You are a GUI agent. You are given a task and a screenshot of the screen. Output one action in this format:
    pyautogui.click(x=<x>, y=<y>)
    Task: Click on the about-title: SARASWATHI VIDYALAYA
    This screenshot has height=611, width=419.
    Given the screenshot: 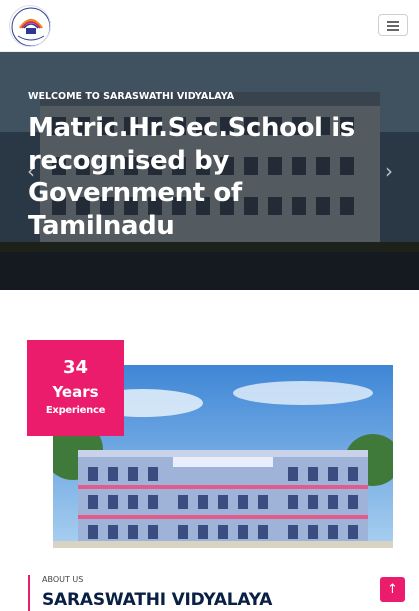 What is the action you would take?
    pyautogui.click(x=157, y=600)
    